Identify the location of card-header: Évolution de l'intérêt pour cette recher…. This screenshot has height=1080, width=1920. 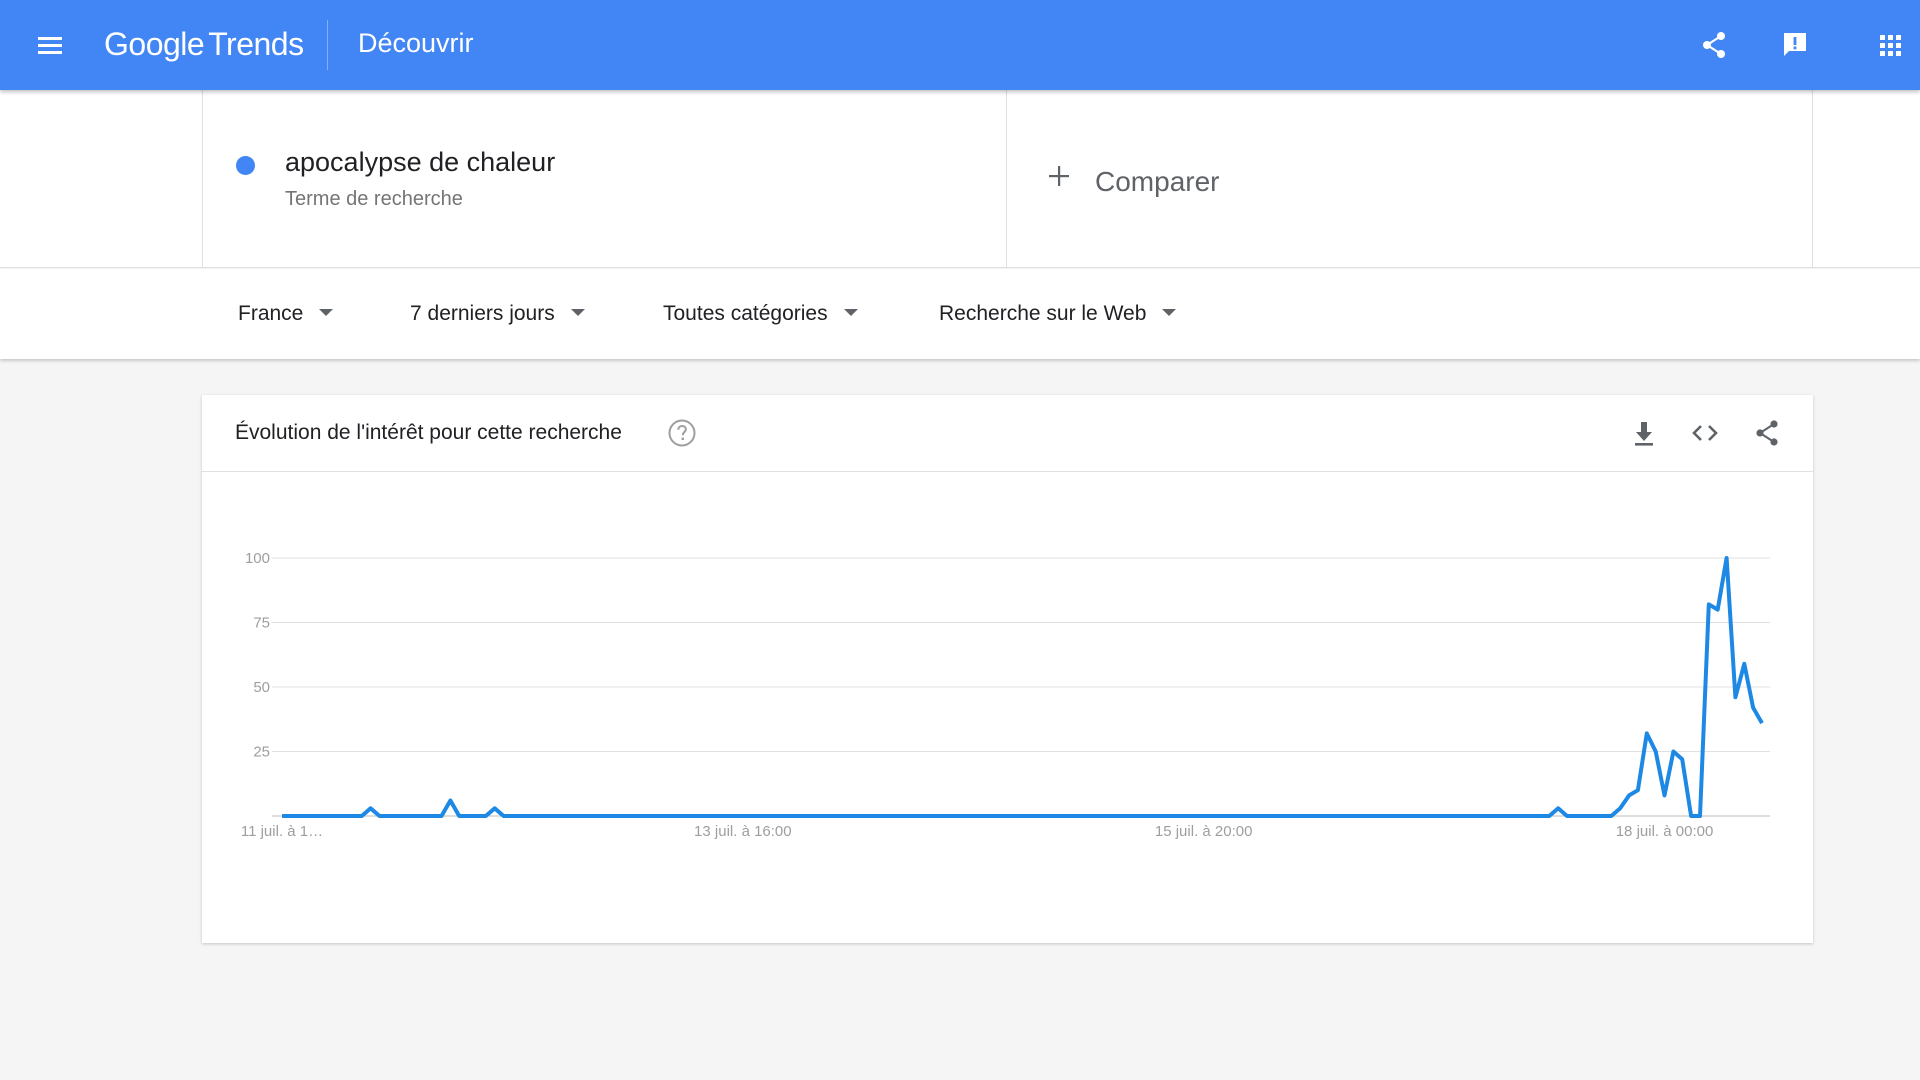
(1007, 433).